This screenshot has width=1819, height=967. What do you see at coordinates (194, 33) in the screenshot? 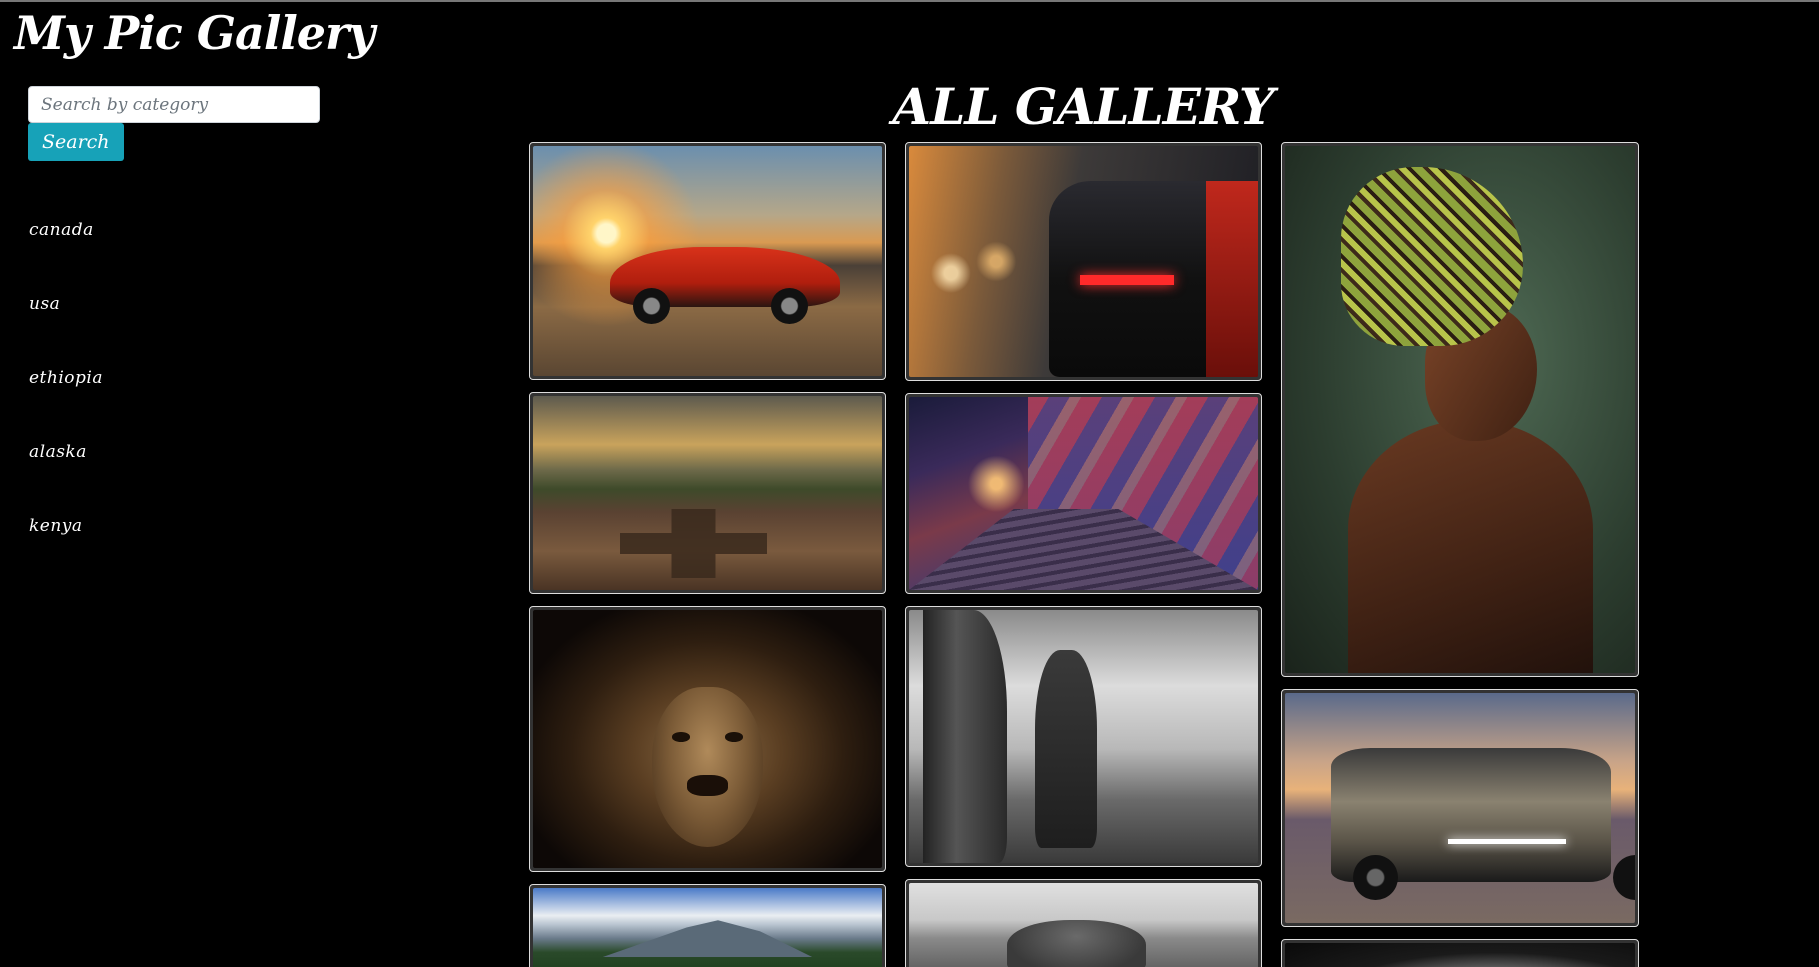
I see `brand-title: My Pic Gallery` at bounding box center [194, 33].